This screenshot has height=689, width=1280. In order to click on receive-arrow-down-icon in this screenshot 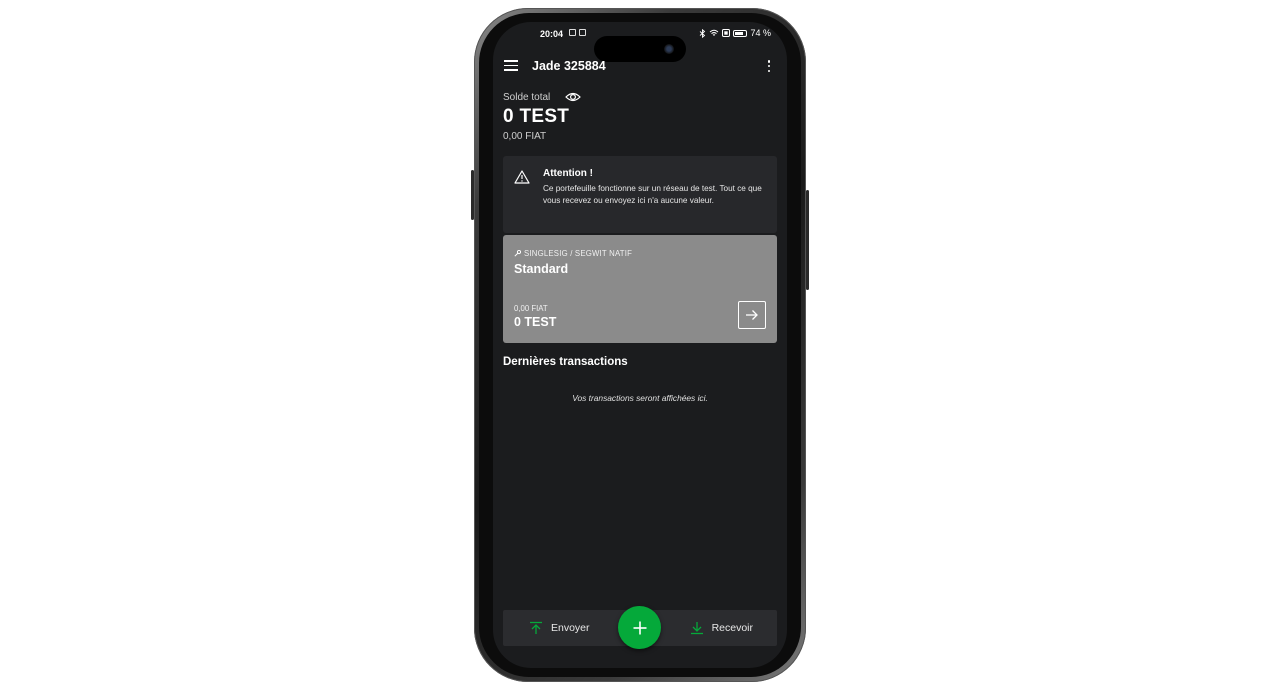, I will do `click(696, 628)`.